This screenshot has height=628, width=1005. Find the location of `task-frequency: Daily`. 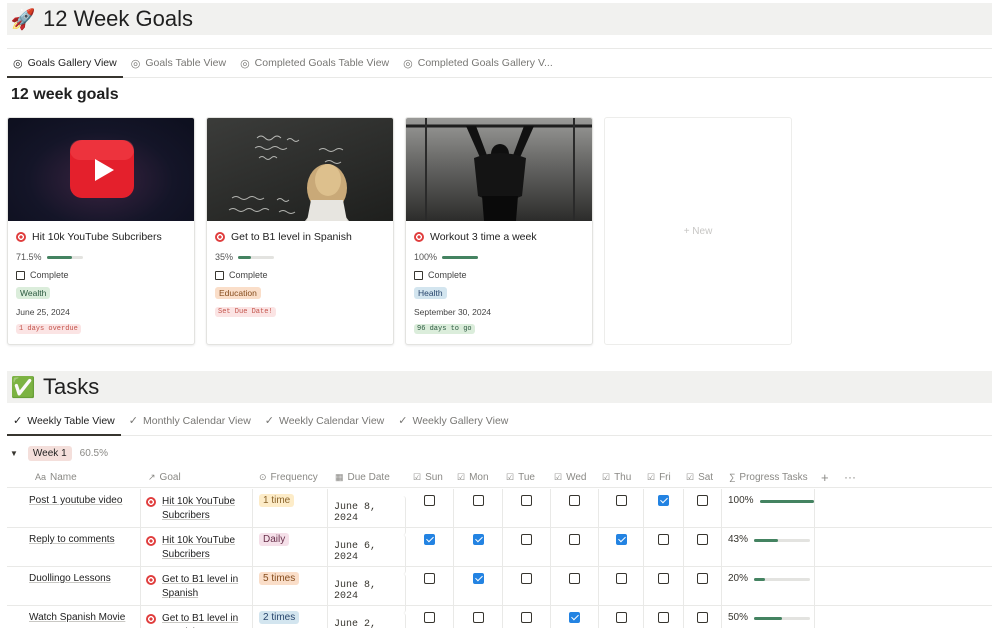

task-frequency: Daily is located at coordinates (290, 547).